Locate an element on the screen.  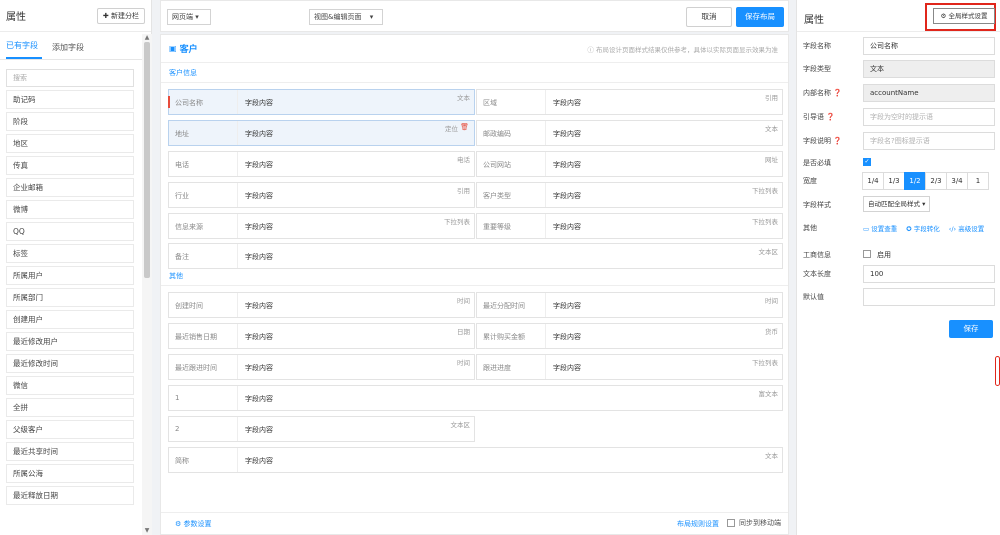
layout-field-cell: 区域 字段内容 引用 is located at coordinates (629, 102).